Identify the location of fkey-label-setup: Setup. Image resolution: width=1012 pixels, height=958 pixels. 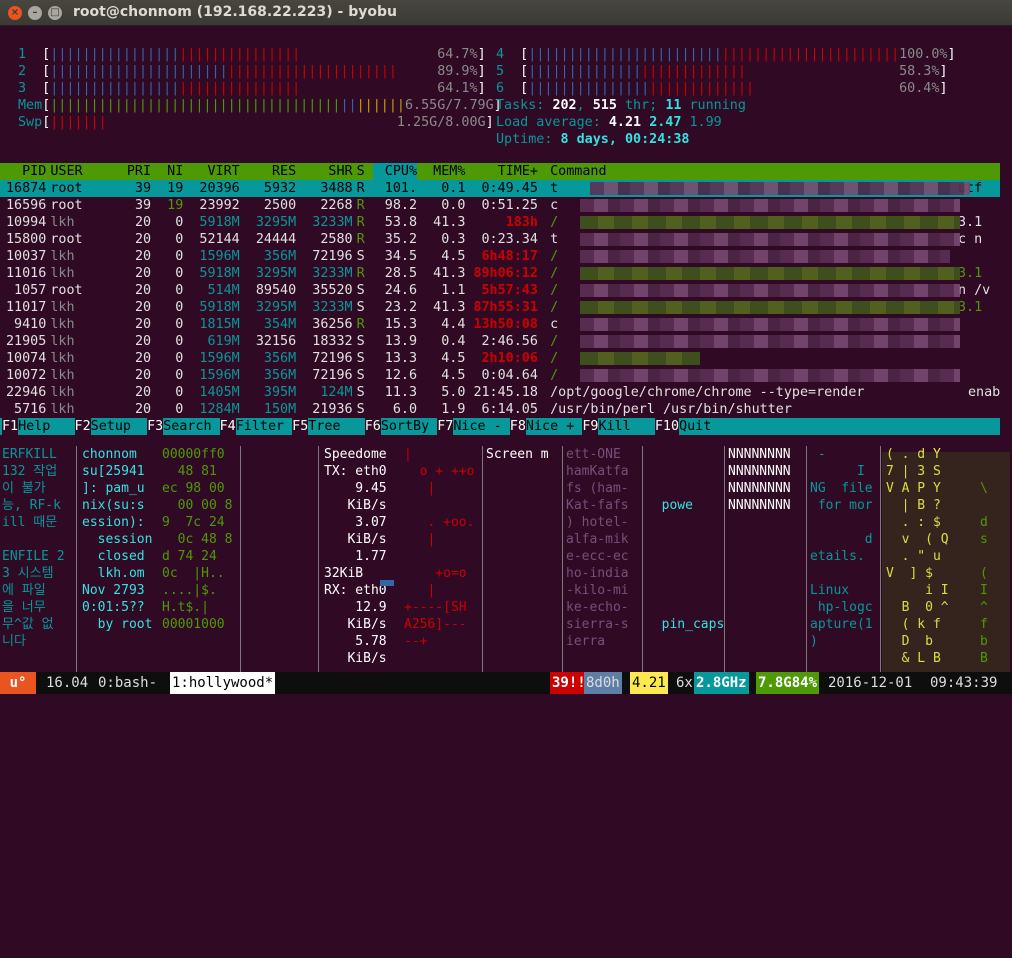
(111, 426).